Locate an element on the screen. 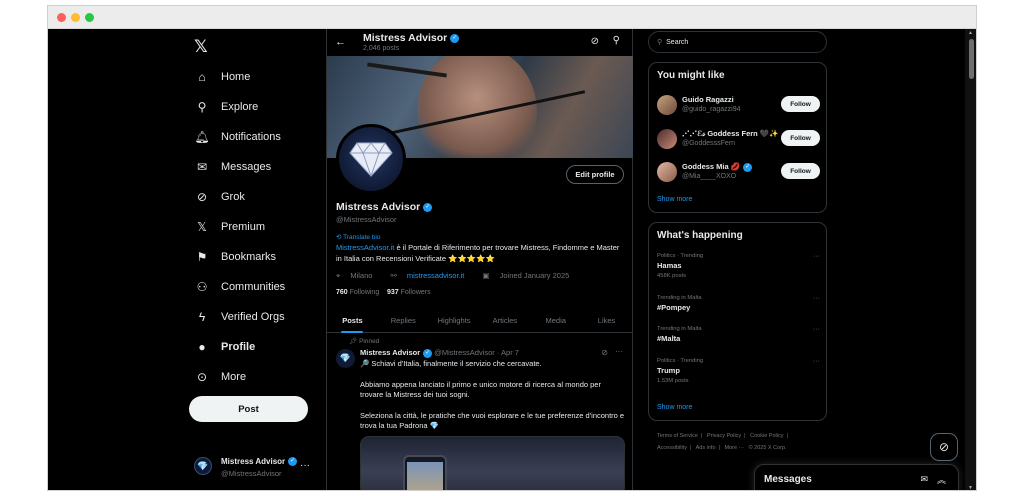 Image resolution: width=1024 pixels, height=496 pixels. x-logo: 𝕏 is located at coordinates (201, 47).